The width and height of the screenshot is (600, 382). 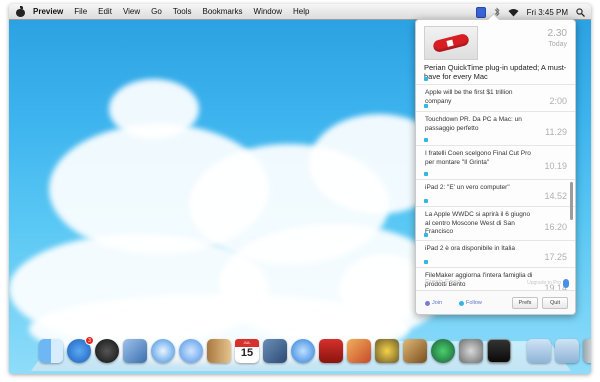 What do you see at coordinates (580, 12) in the screenshot?
I see `spotlight-search-icon` at bounding box center [580, 12].